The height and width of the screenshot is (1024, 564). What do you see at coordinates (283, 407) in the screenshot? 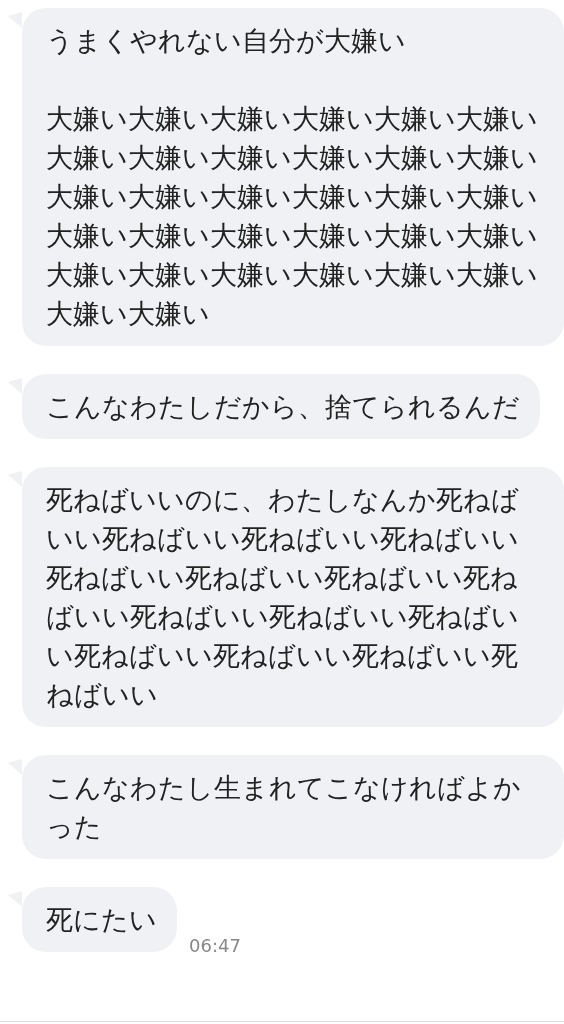
I see `message-text: こんなわたしだから、捨てられるんだ` at bounding box center [283, 407].